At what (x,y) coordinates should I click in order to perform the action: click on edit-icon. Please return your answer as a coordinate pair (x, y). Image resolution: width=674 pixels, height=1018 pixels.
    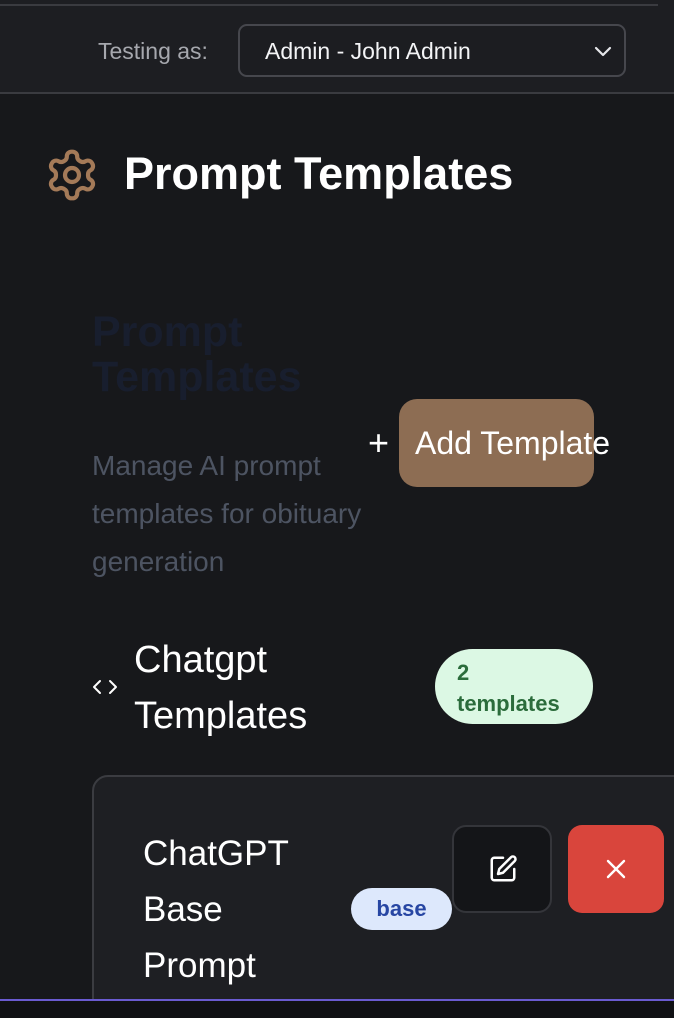
    Looking at the image, I should click on (503, 868).